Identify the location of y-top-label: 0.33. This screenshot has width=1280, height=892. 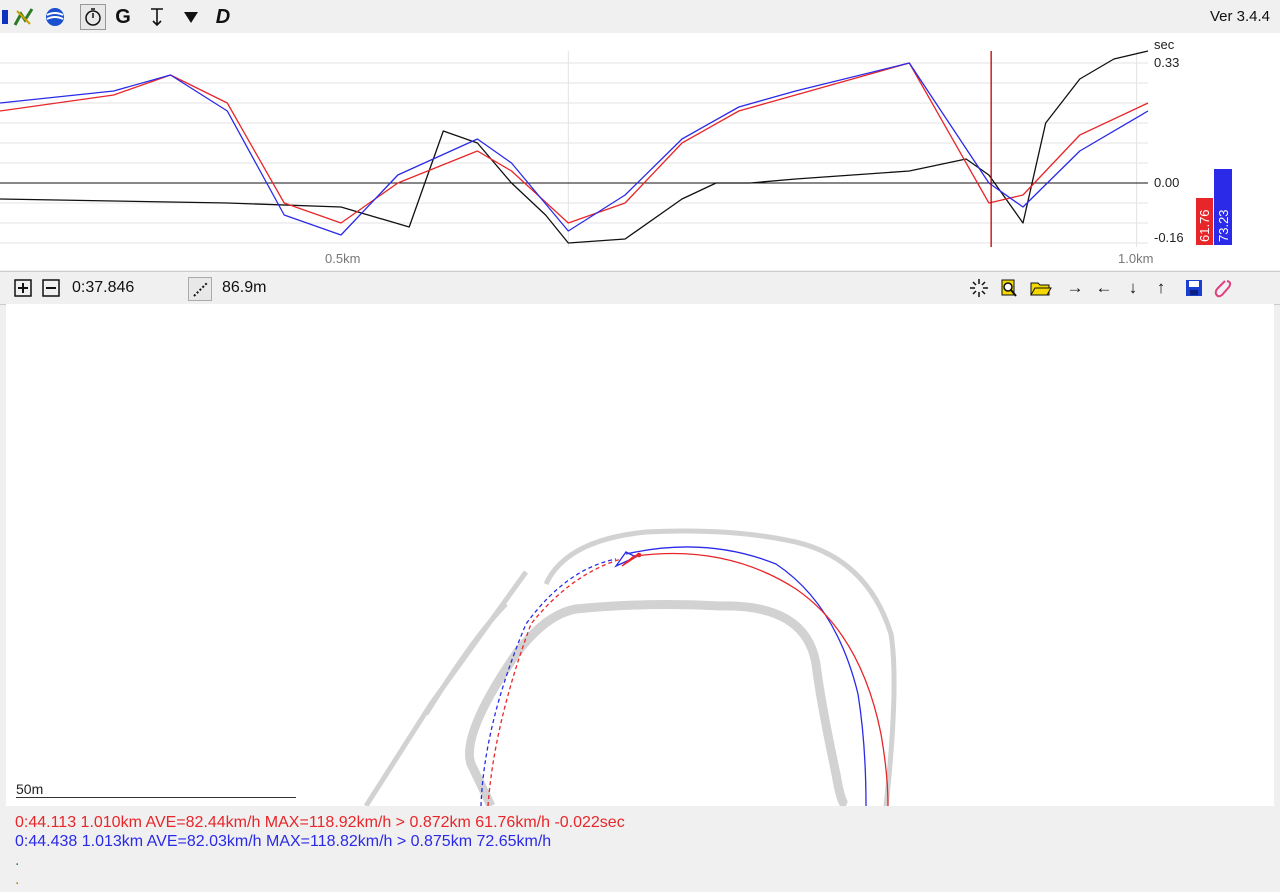
(1166, 62).